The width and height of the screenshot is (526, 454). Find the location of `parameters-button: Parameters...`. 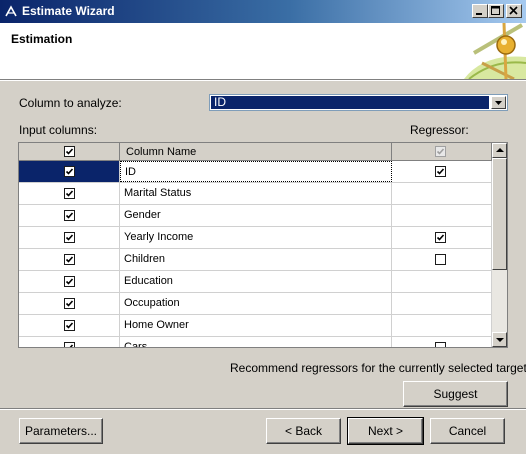

parameters-button: Parameters... is located at coordinates (61, 431).